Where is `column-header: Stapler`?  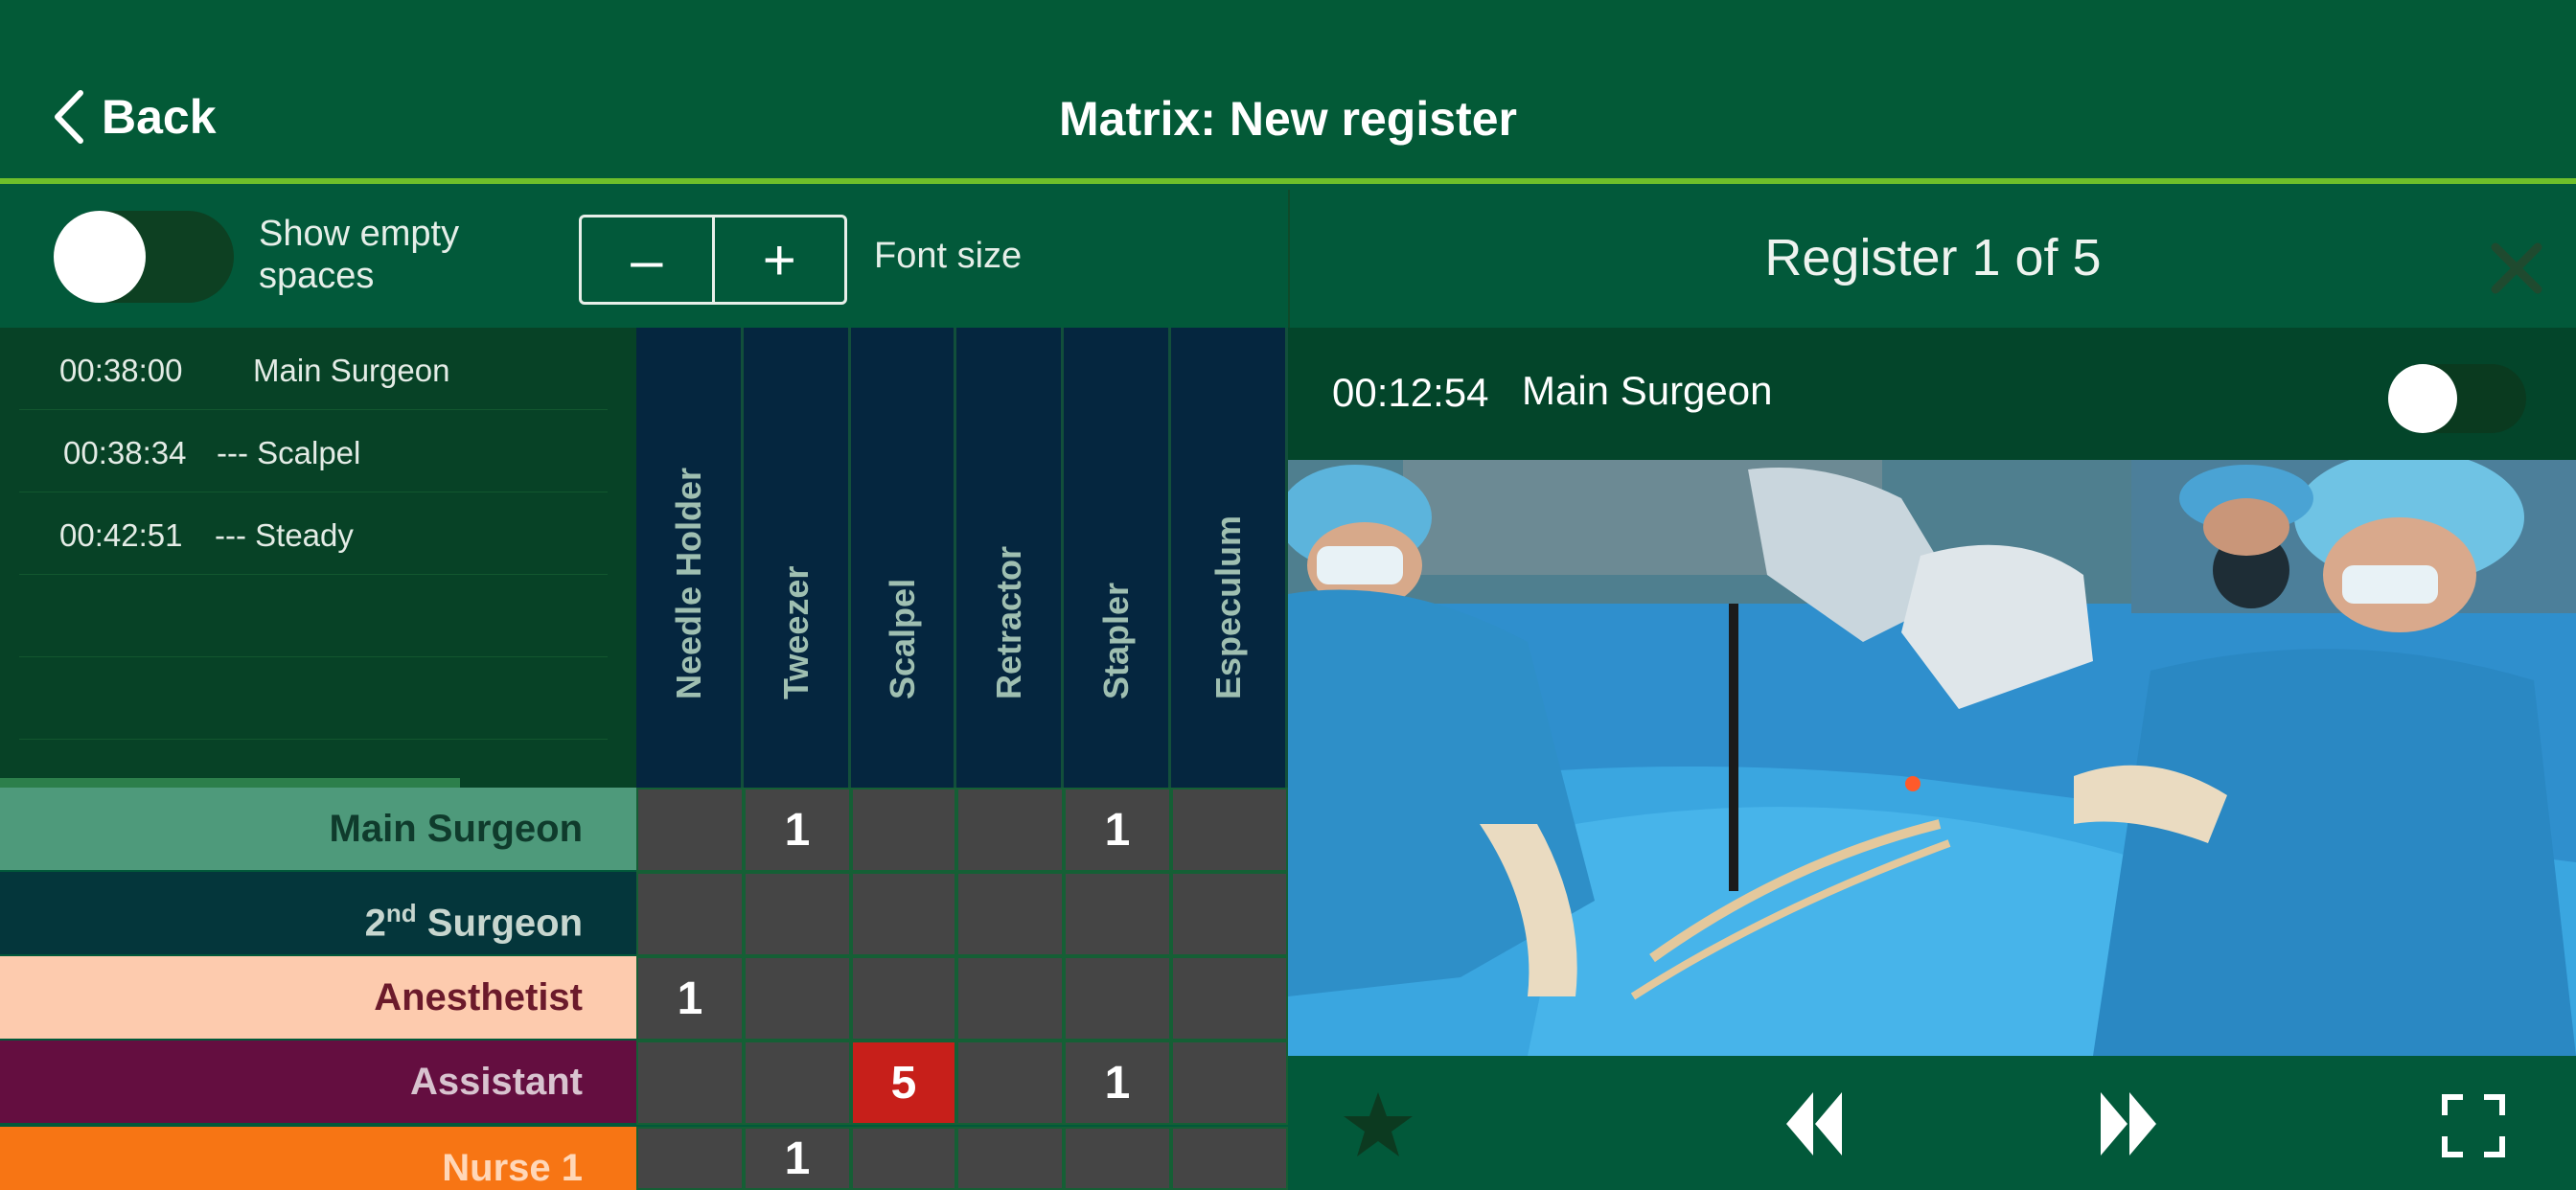 column-header: Stapler is located at coordinates (1117, 558).